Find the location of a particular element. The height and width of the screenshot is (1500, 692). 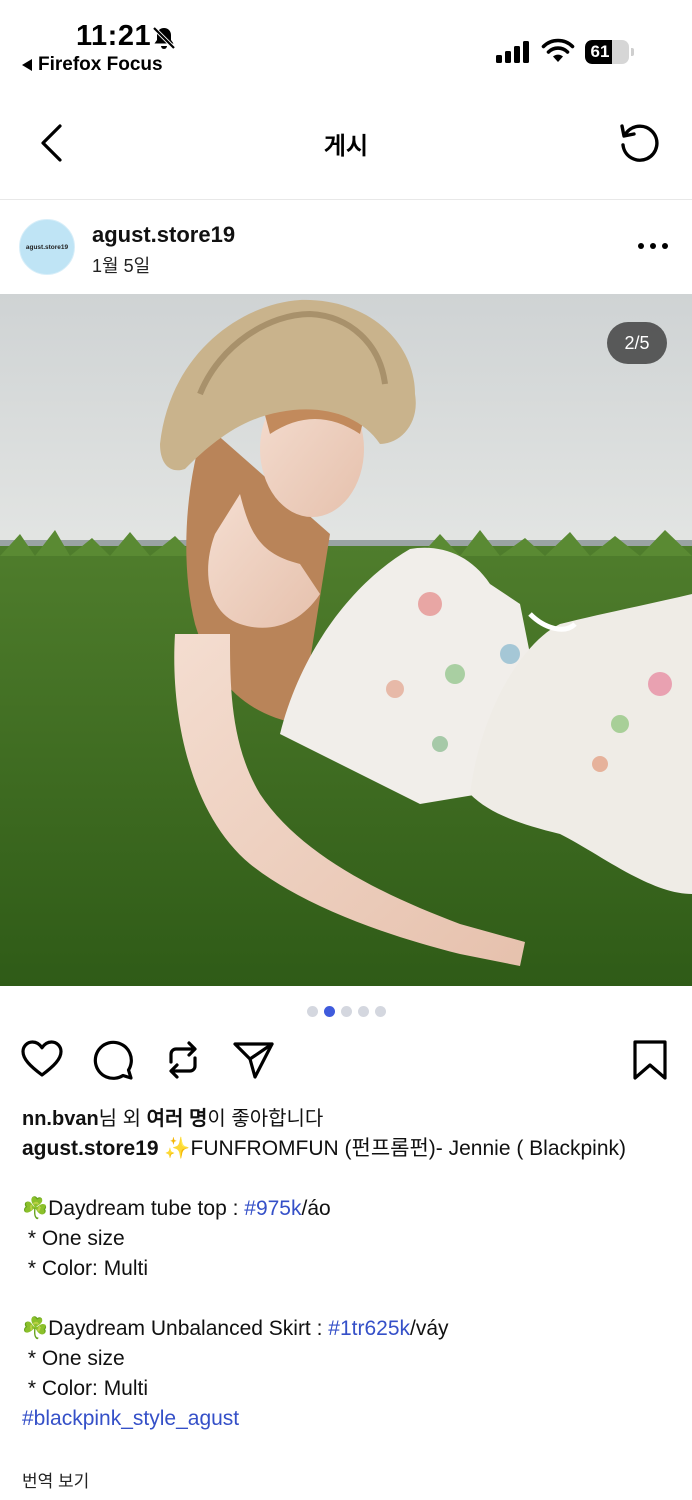

navigation-bar: 게시 is located at coordinates (346, 145).